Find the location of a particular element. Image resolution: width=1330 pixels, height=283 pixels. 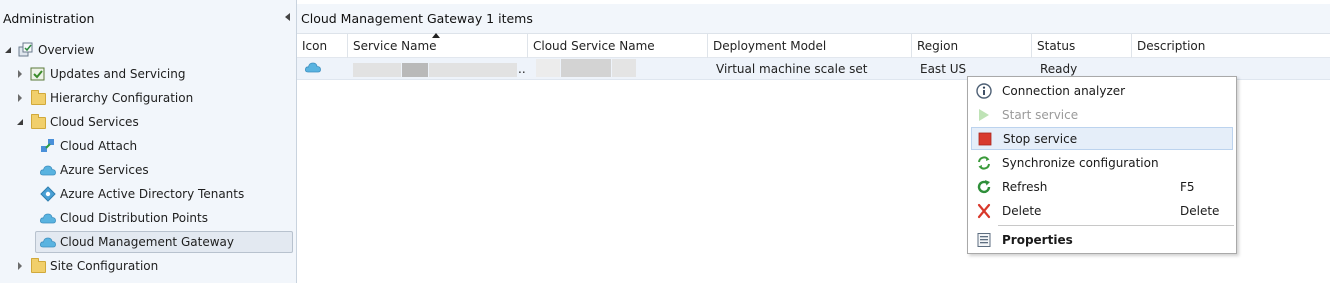

tree-item-site-configuration: Site Configuration is located at coordinates (87, 266).